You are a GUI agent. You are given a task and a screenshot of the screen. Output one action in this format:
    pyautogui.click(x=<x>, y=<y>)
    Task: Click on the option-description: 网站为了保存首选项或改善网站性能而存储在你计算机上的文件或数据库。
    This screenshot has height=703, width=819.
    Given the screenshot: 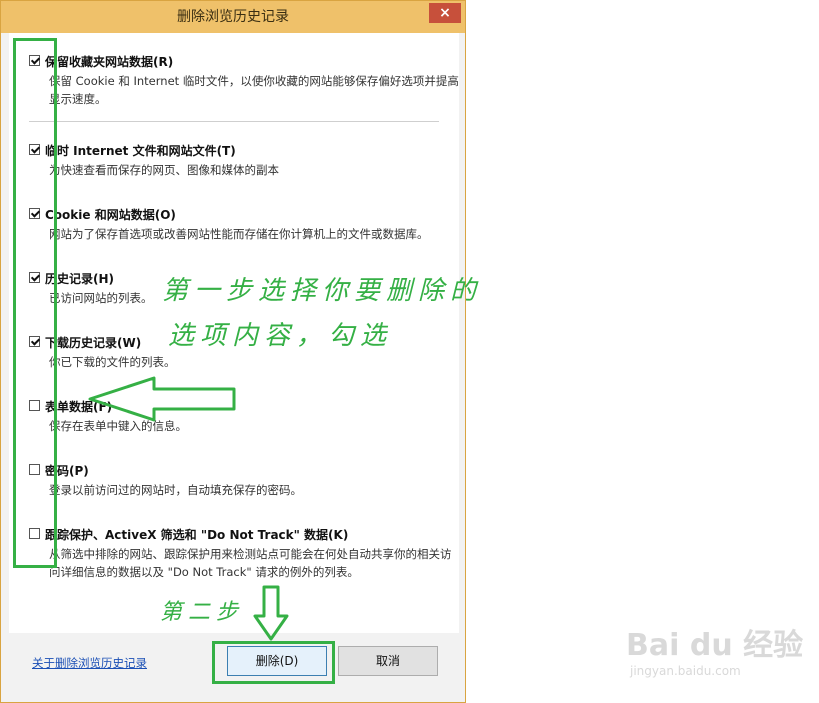 What is the action you would take?
    pyautogui.click(x=239, y=234)
    